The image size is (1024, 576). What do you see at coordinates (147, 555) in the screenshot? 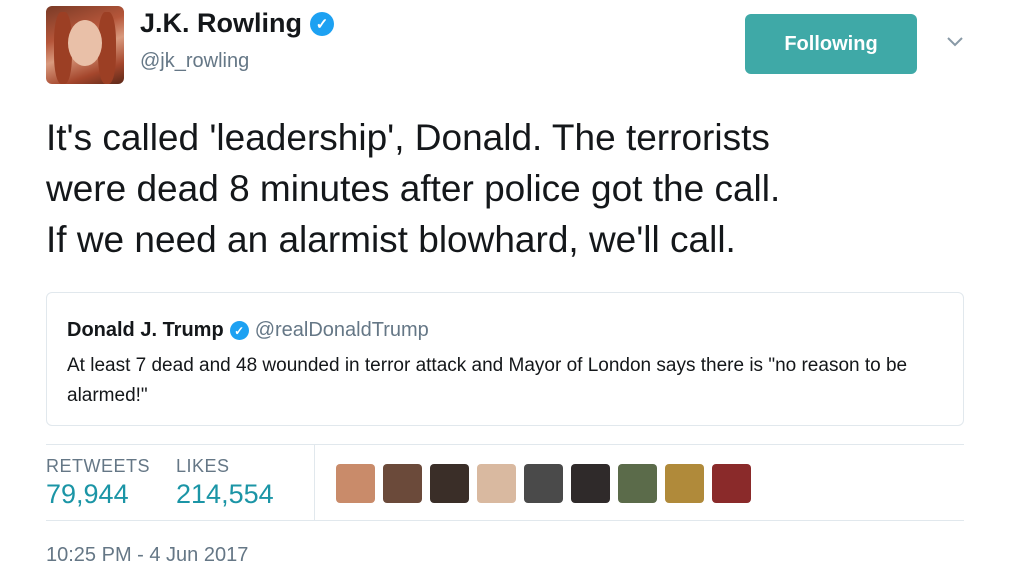
I see `tweet-timestamp: 10:25 PM - 4 Jun 2017` at bounding box center [147, 555].